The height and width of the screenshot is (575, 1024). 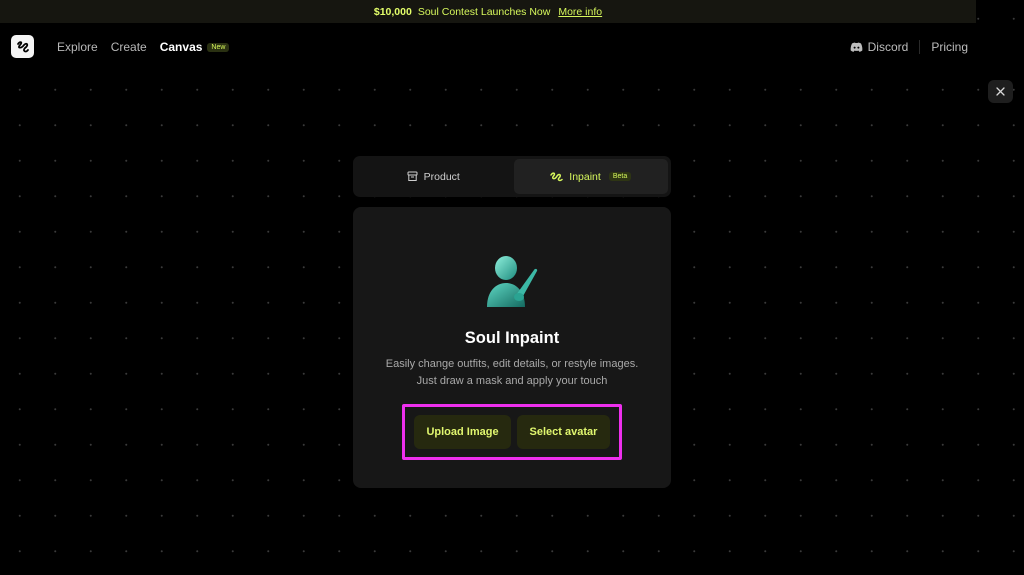 What do you see at coordinates (512, 432) in the screenshot?
I see `action-buttons-highlight: Upload Image Select avatar` at bounding box center [512, 432].